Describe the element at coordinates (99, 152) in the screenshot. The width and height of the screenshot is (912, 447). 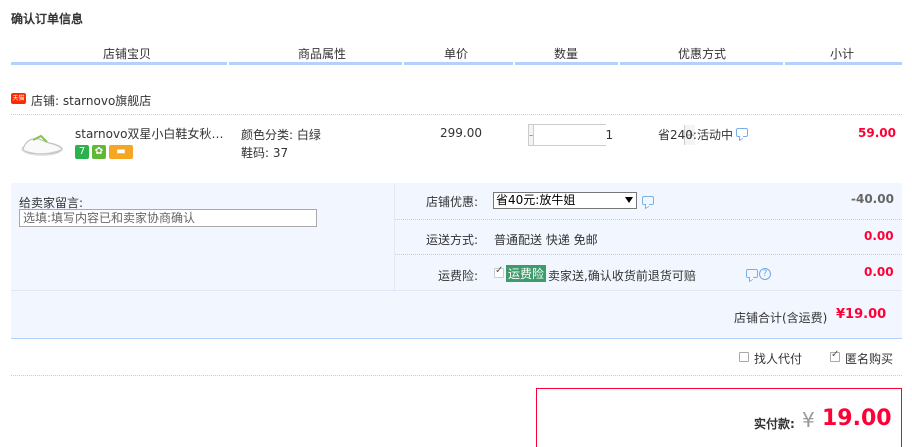
I see `quality-guarantee-icon: ✿` at that location.